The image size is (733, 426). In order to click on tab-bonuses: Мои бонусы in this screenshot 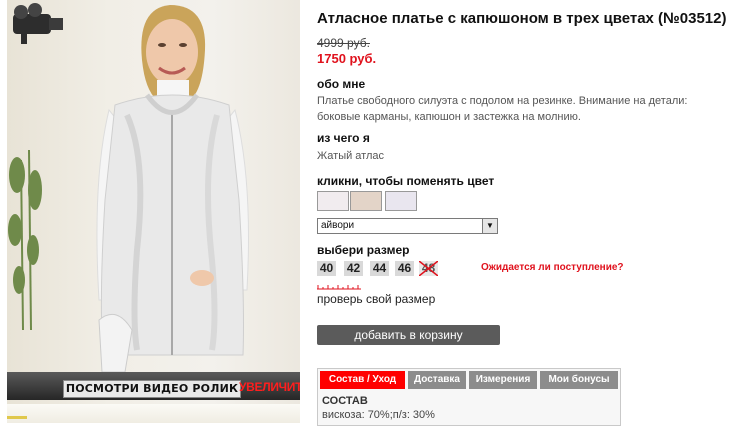, I will do `click(579, 380)`.